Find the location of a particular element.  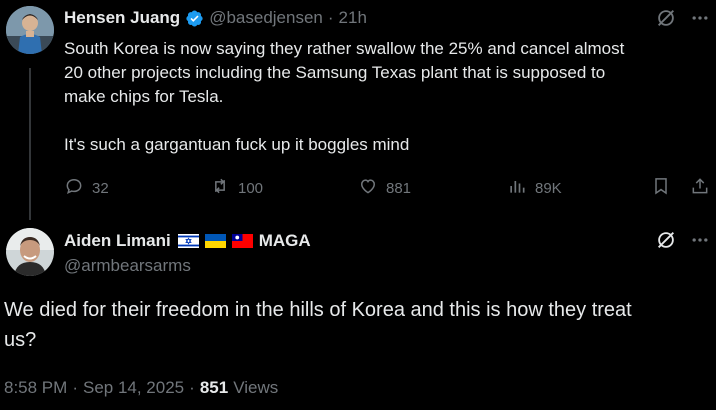

views-button: 89K is located at coordinates (534, 188).